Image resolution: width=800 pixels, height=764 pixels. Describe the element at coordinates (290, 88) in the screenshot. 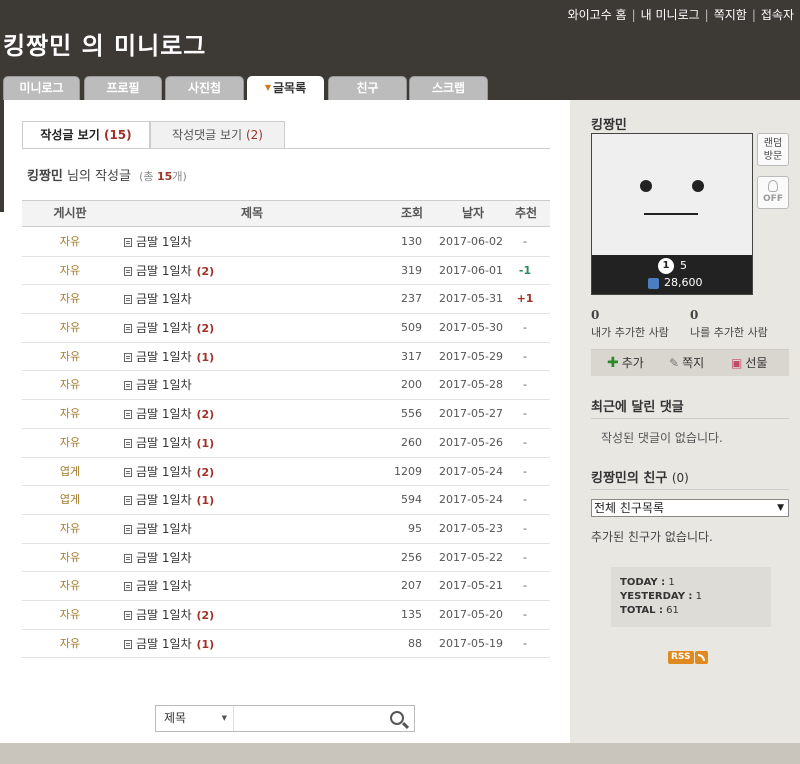

I see `tab-post-list-label: 글목록` at that location.